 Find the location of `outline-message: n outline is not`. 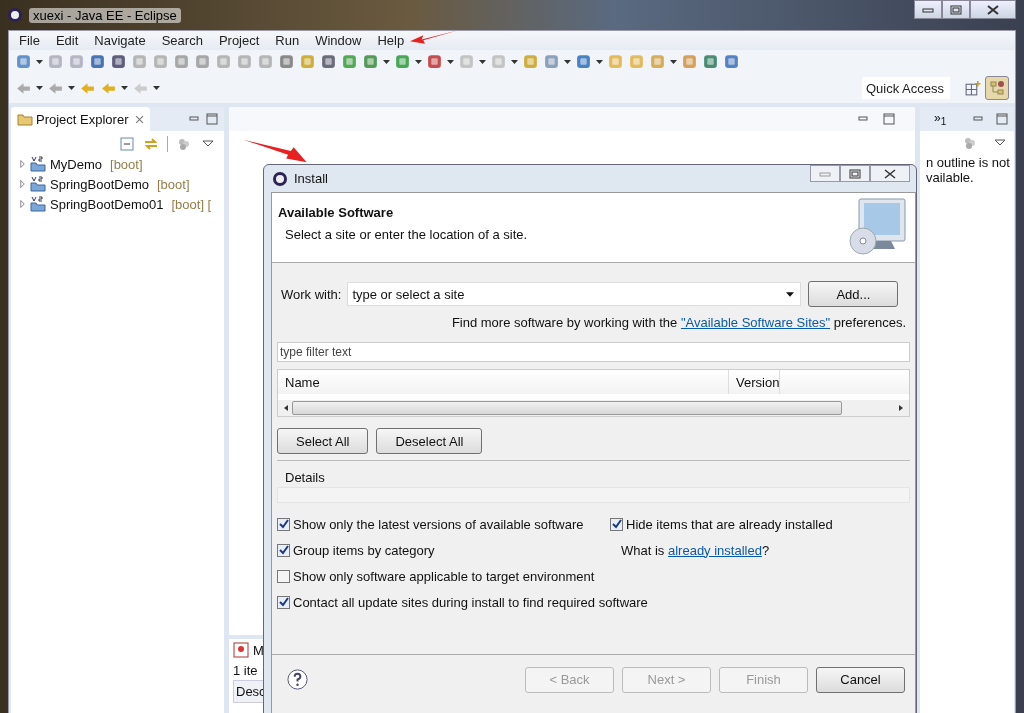

outline-message: n outline is not is located at coordinates (968, 162).